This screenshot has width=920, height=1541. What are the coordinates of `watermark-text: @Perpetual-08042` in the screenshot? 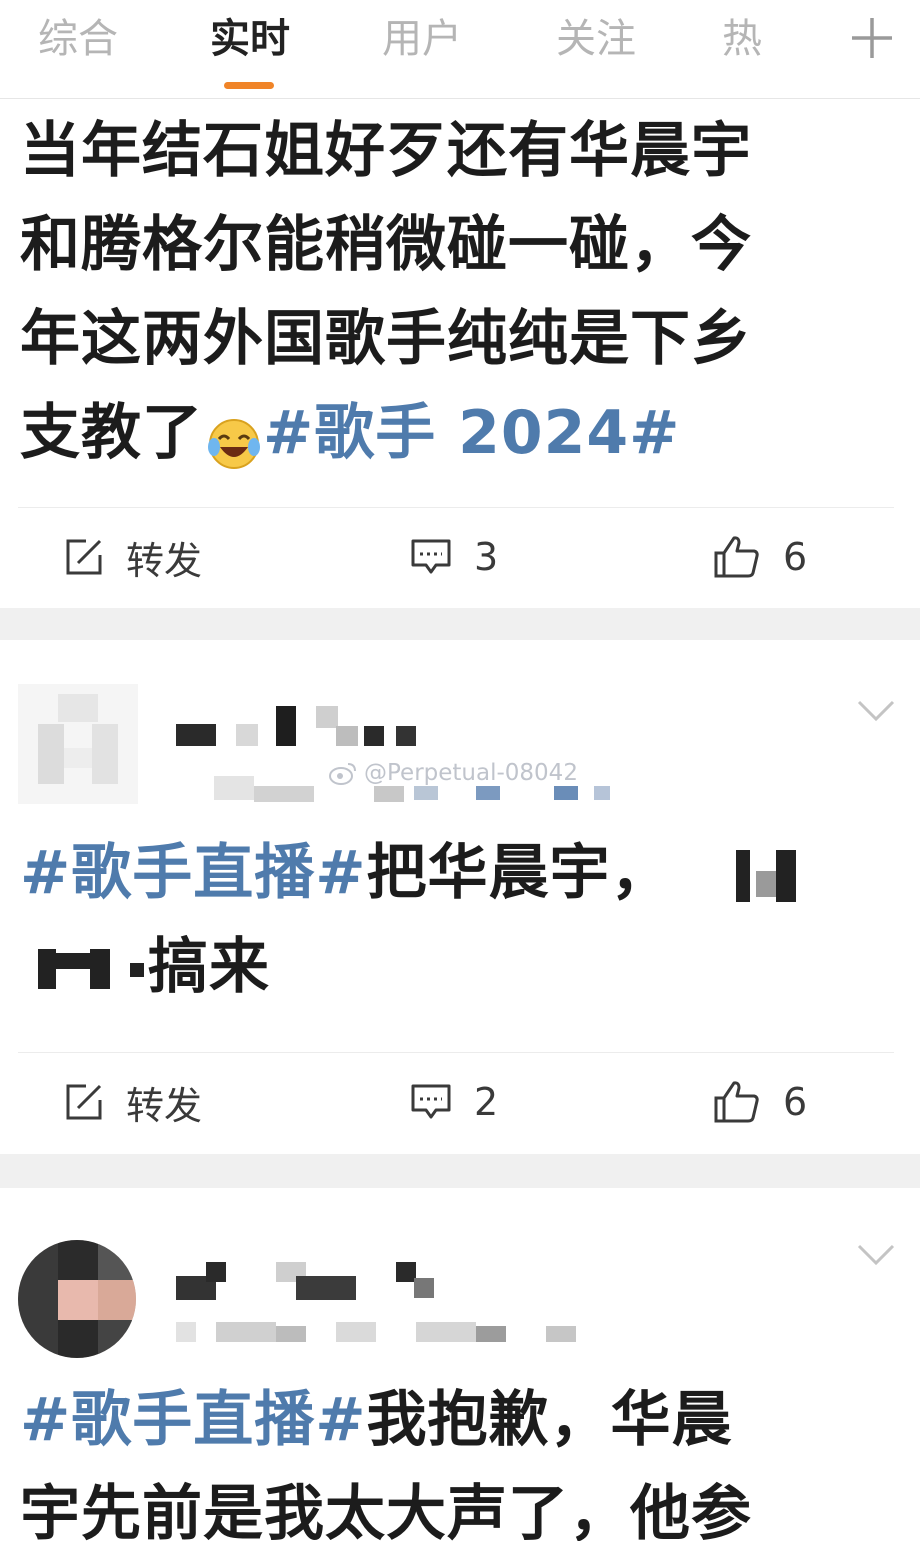 It's located at (471, 773).